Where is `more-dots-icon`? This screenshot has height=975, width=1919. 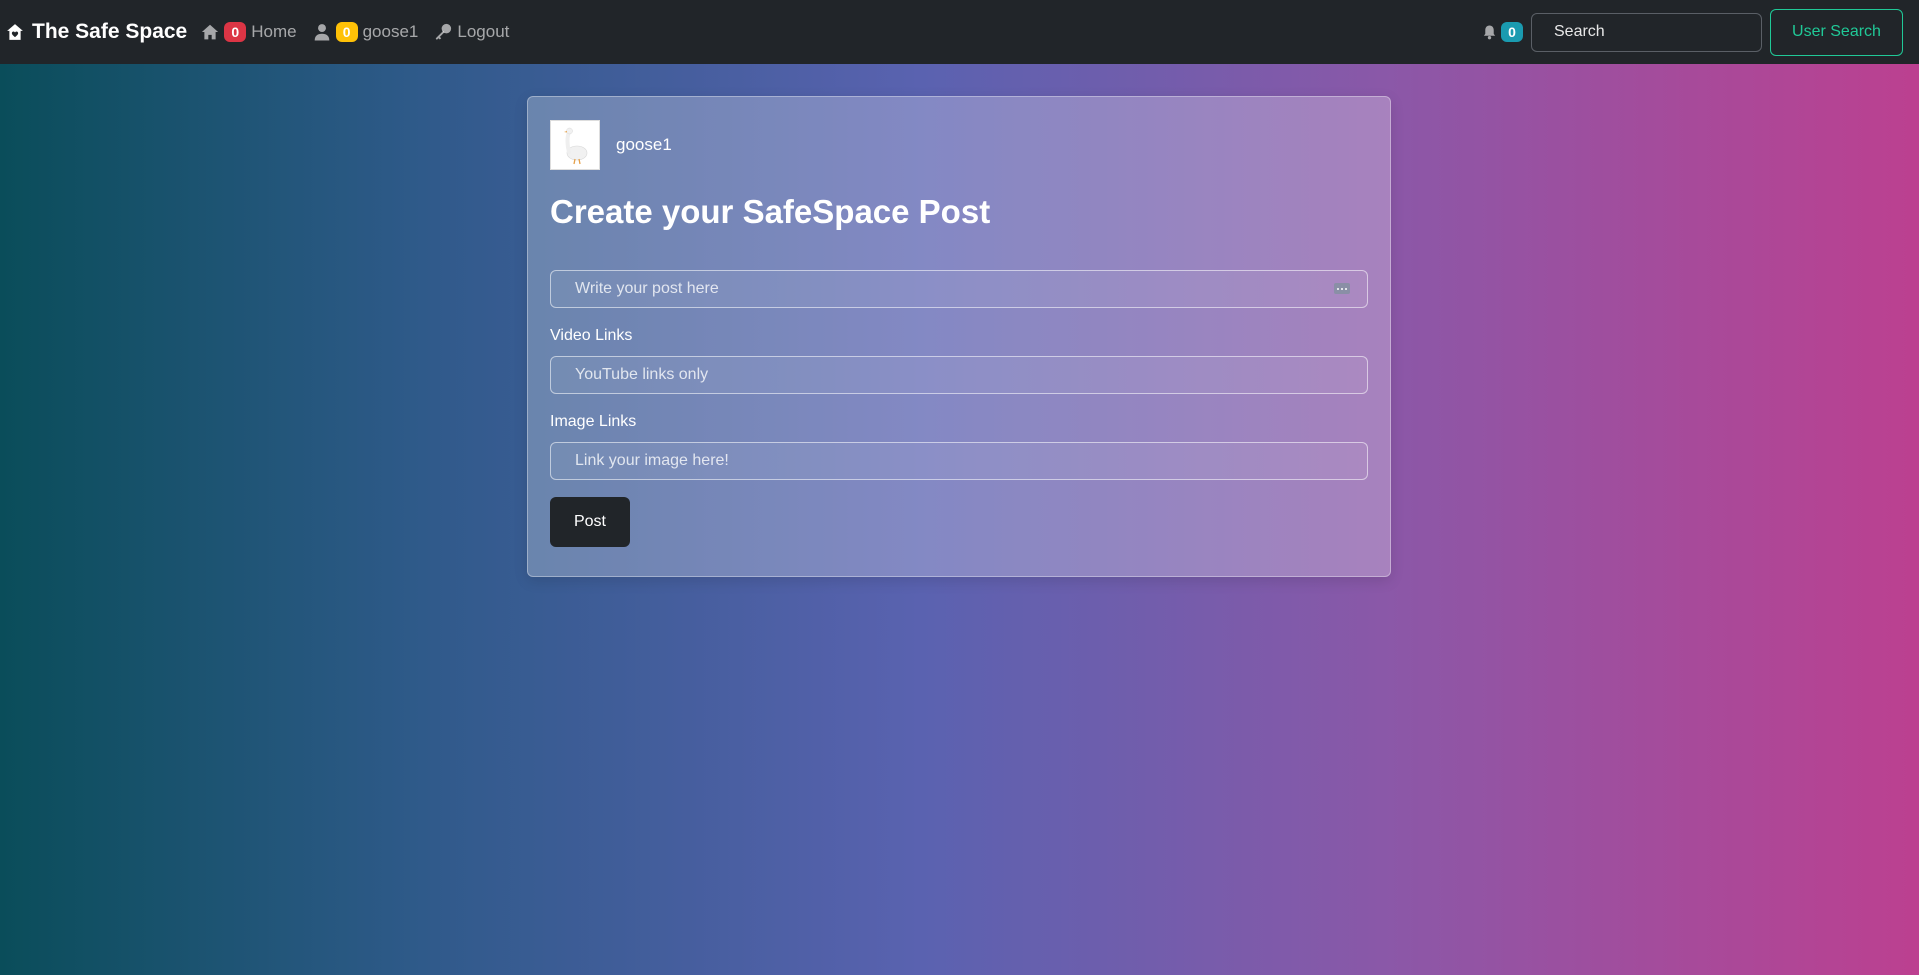 more-dots-icon is located at coordinates (1342, 288).